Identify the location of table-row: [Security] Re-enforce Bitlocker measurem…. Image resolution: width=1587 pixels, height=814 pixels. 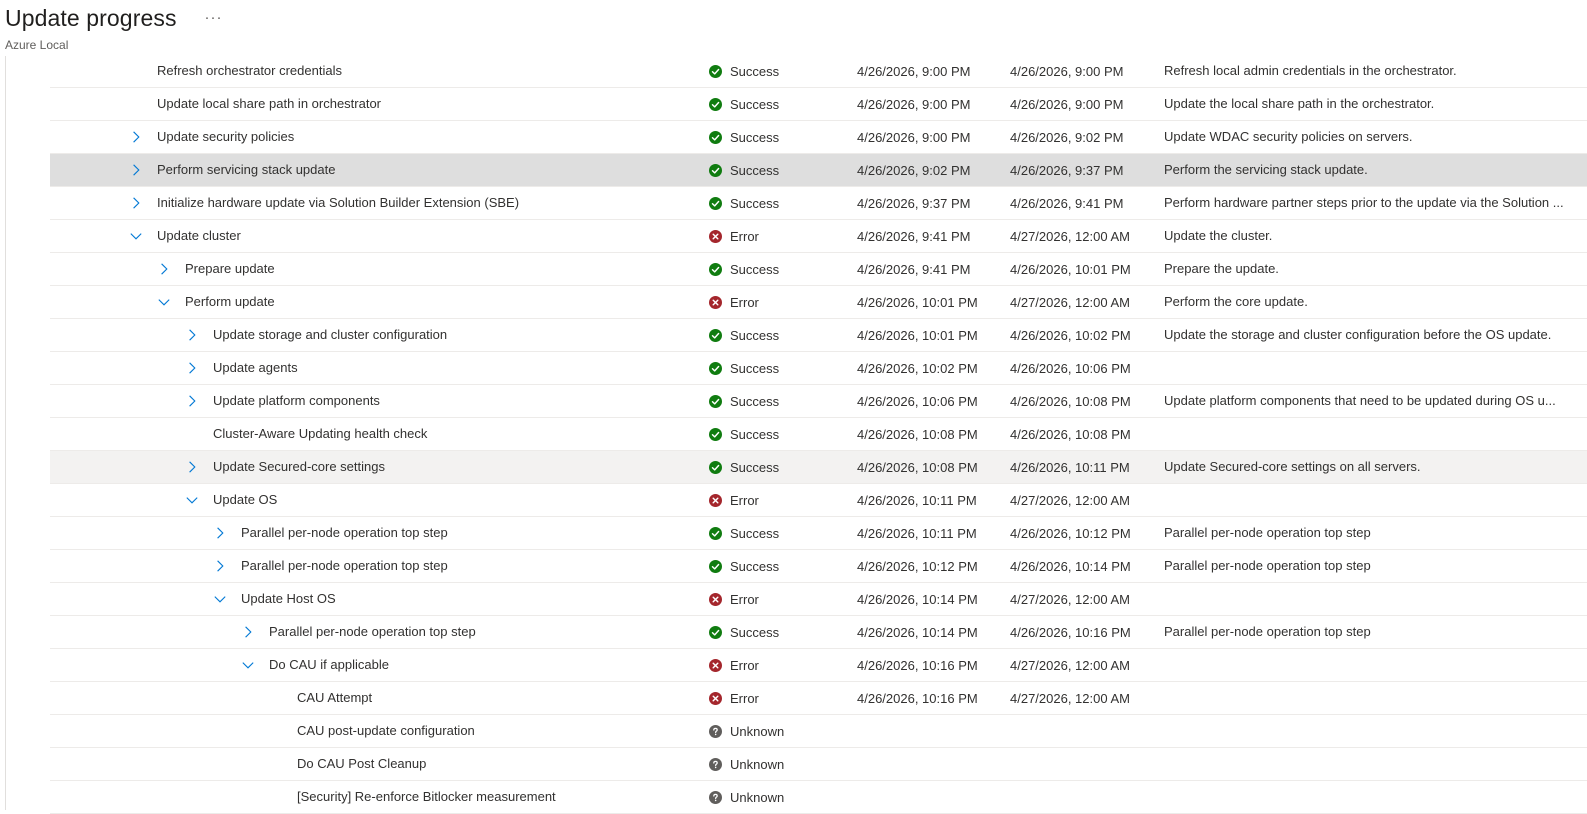
(818, 797).